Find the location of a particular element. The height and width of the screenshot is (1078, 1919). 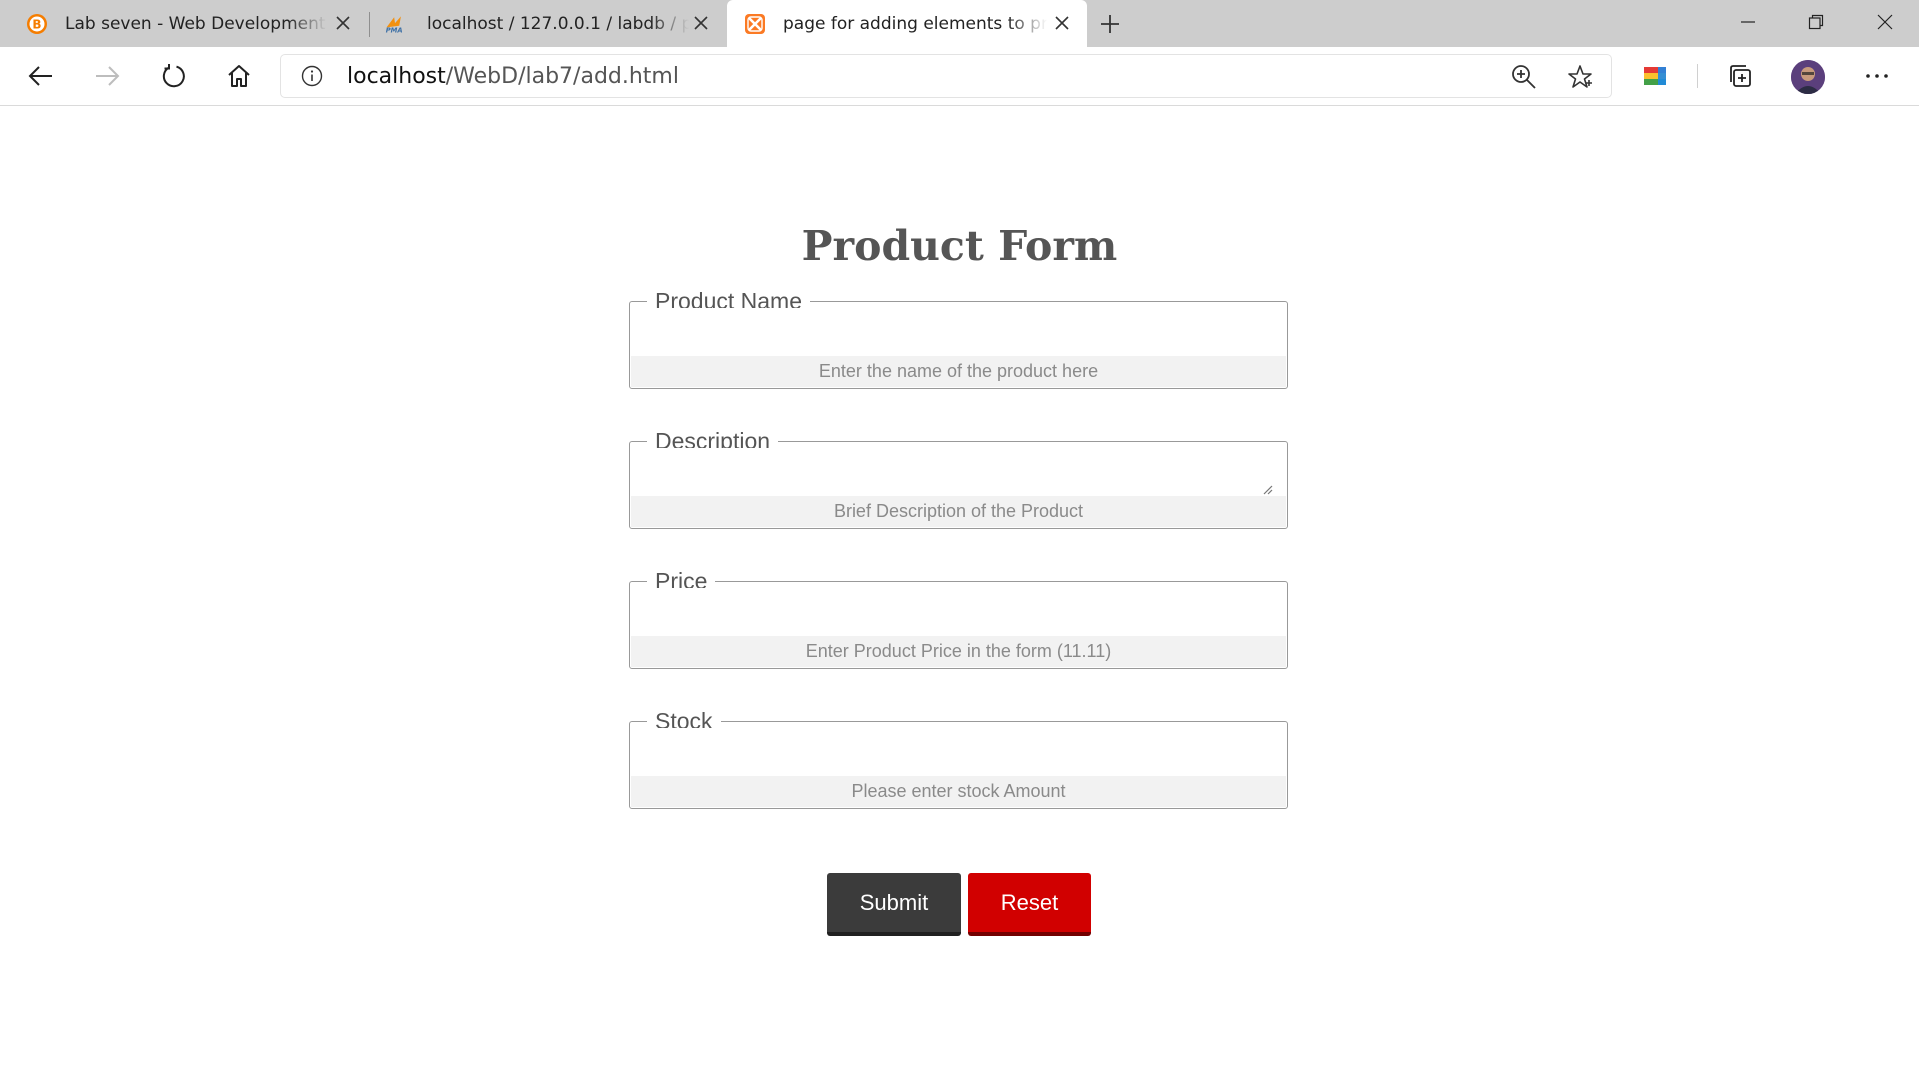

star-icon is located at coordinates (1580, 76).